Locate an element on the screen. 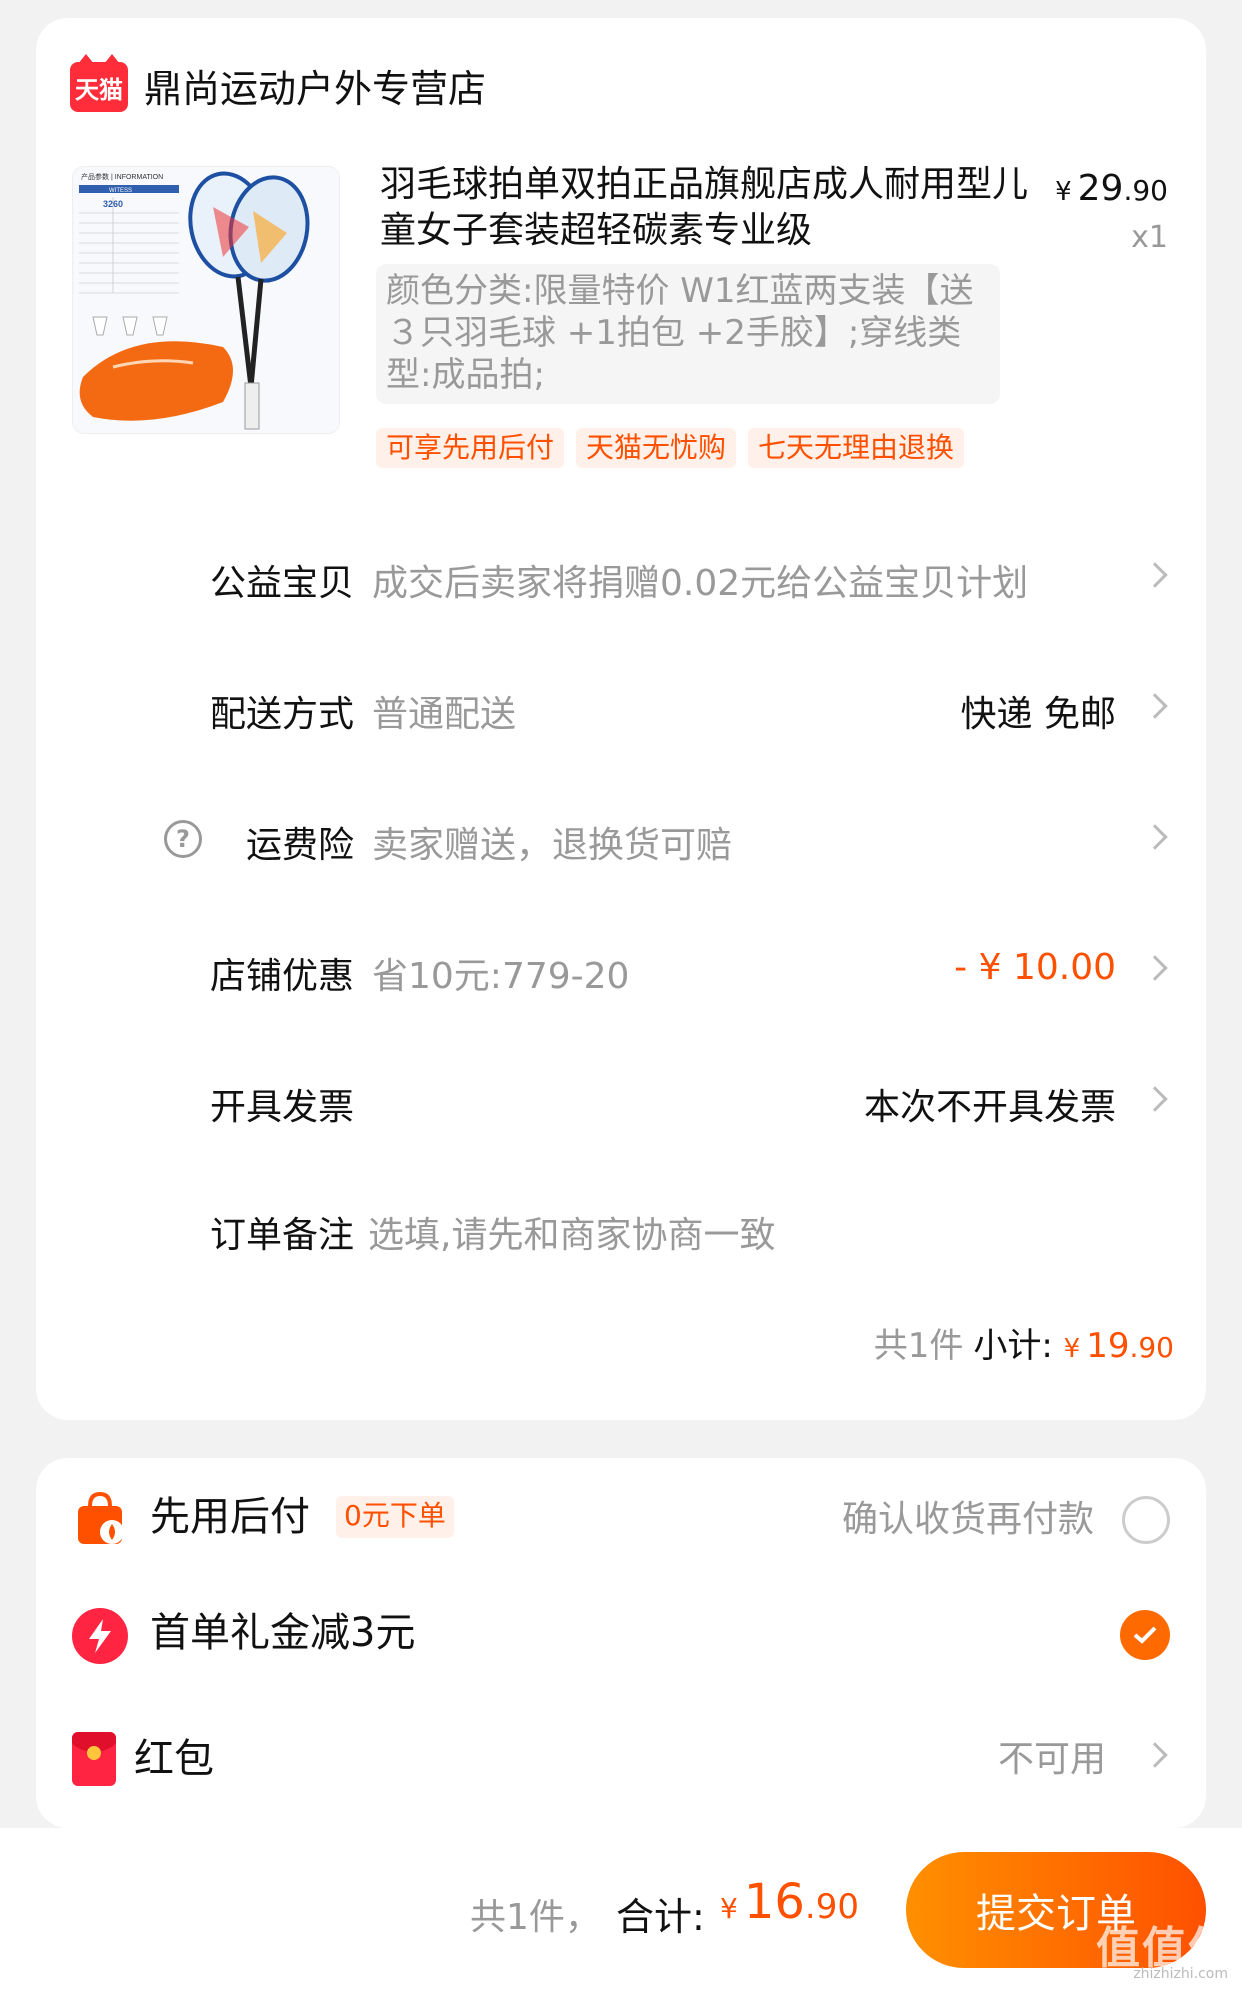 The width and height of the screenshot is (1242, 1989). tmall-logo: 天猫 is located at coordinates (99, 83).